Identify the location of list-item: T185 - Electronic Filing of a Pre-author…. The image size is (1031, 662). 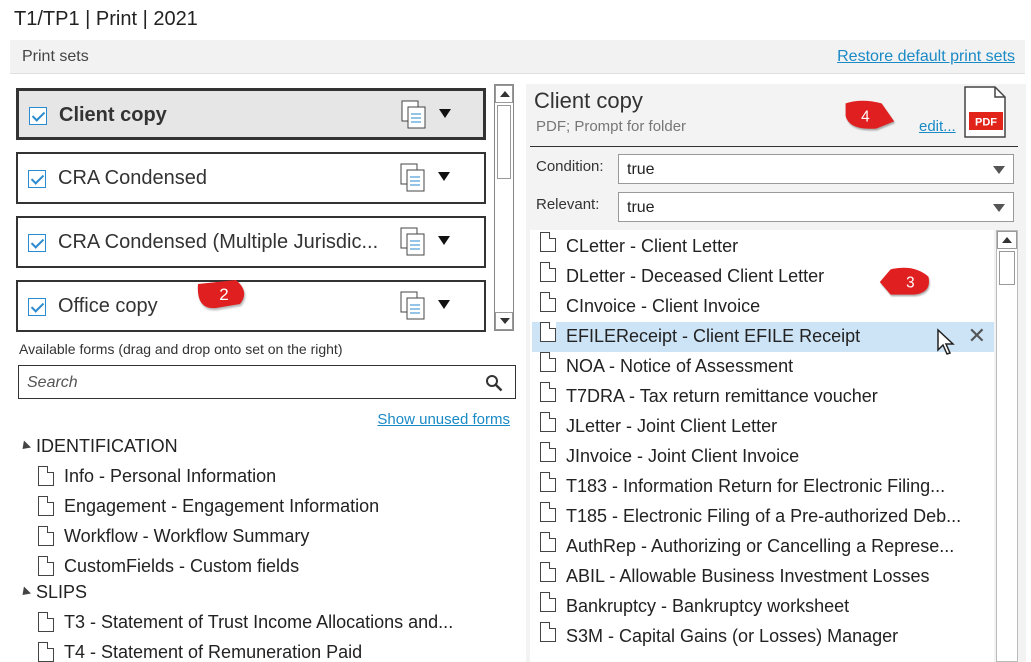
(763, 517).